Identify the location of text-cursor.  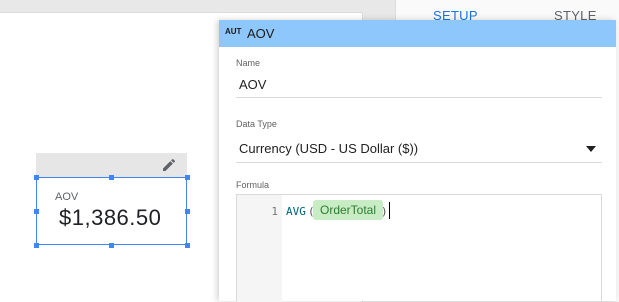
(389, 210).